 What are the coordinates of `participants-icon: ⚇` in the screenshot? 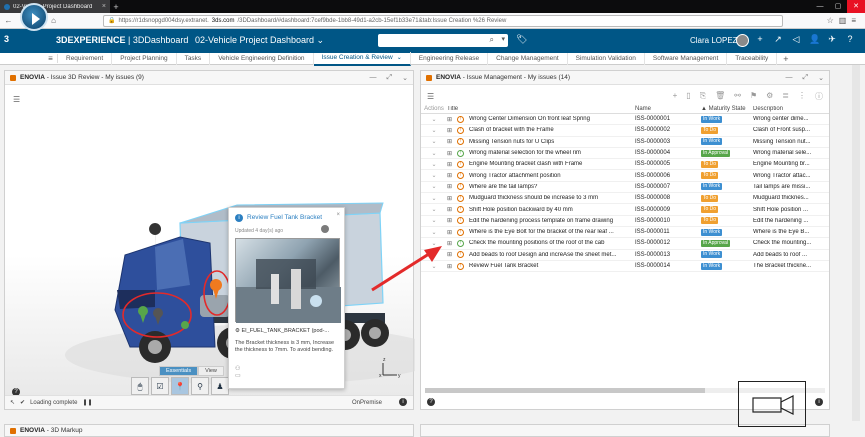 It's located at (237, 369).